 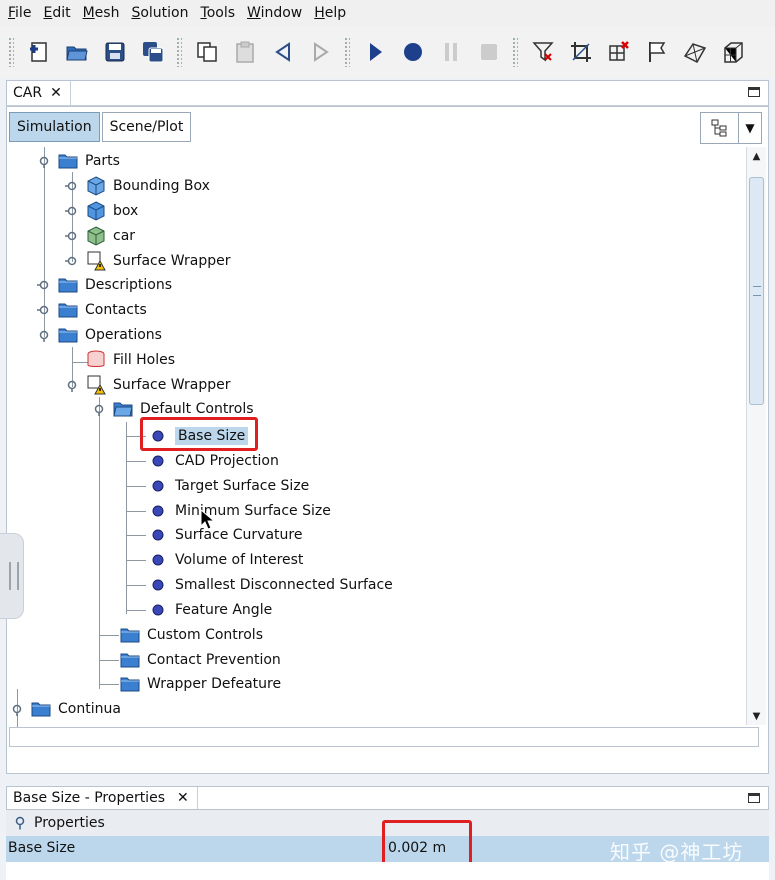 I want to click on tree-node-surface-wrapper-part: Surface Wrapper, so click(x=147, y=261).